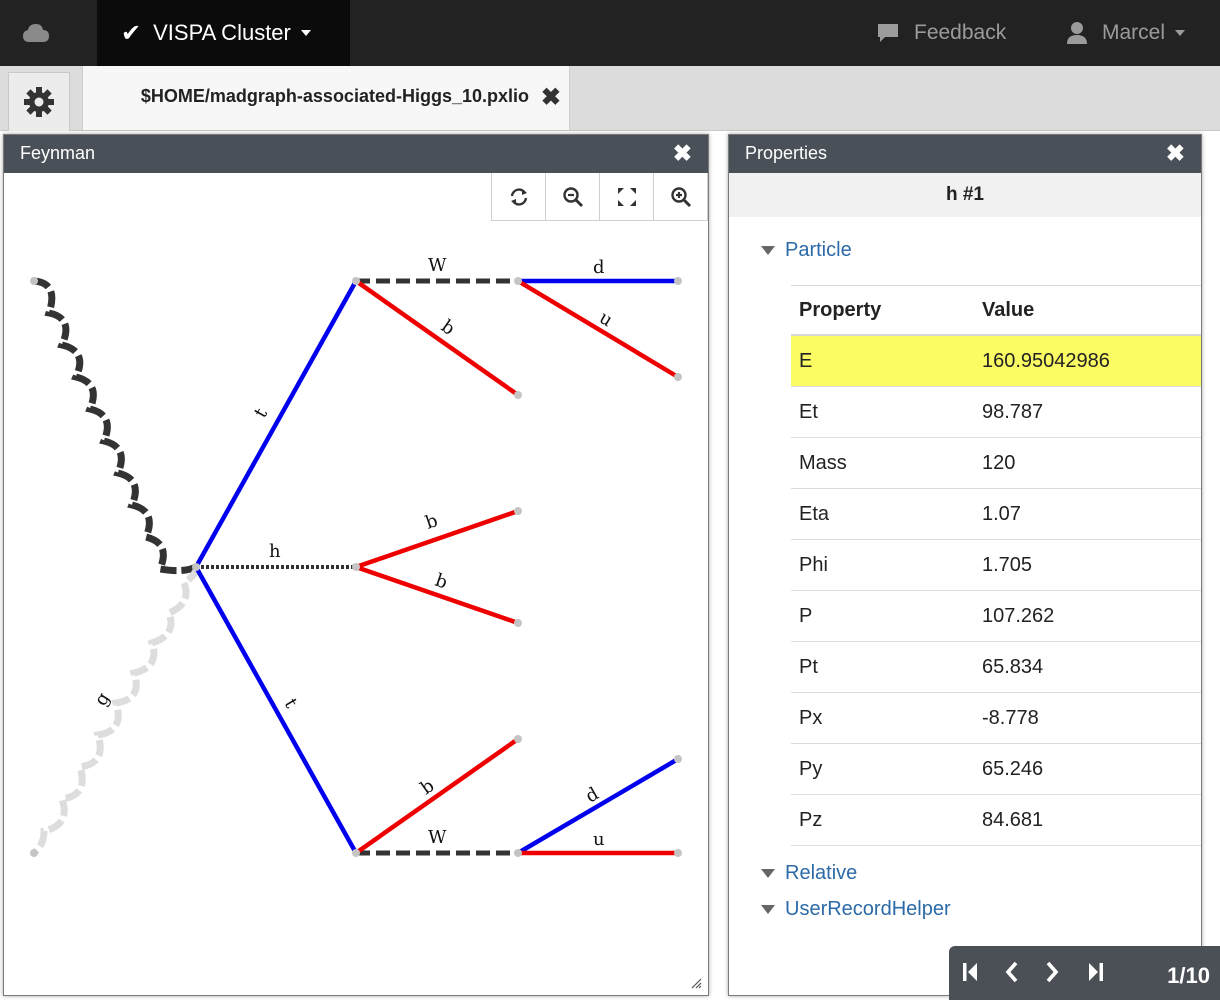 The width and height of the screenshot is (1220, 1000). I want to click on table-row: P 107.262, so click(996, 616).